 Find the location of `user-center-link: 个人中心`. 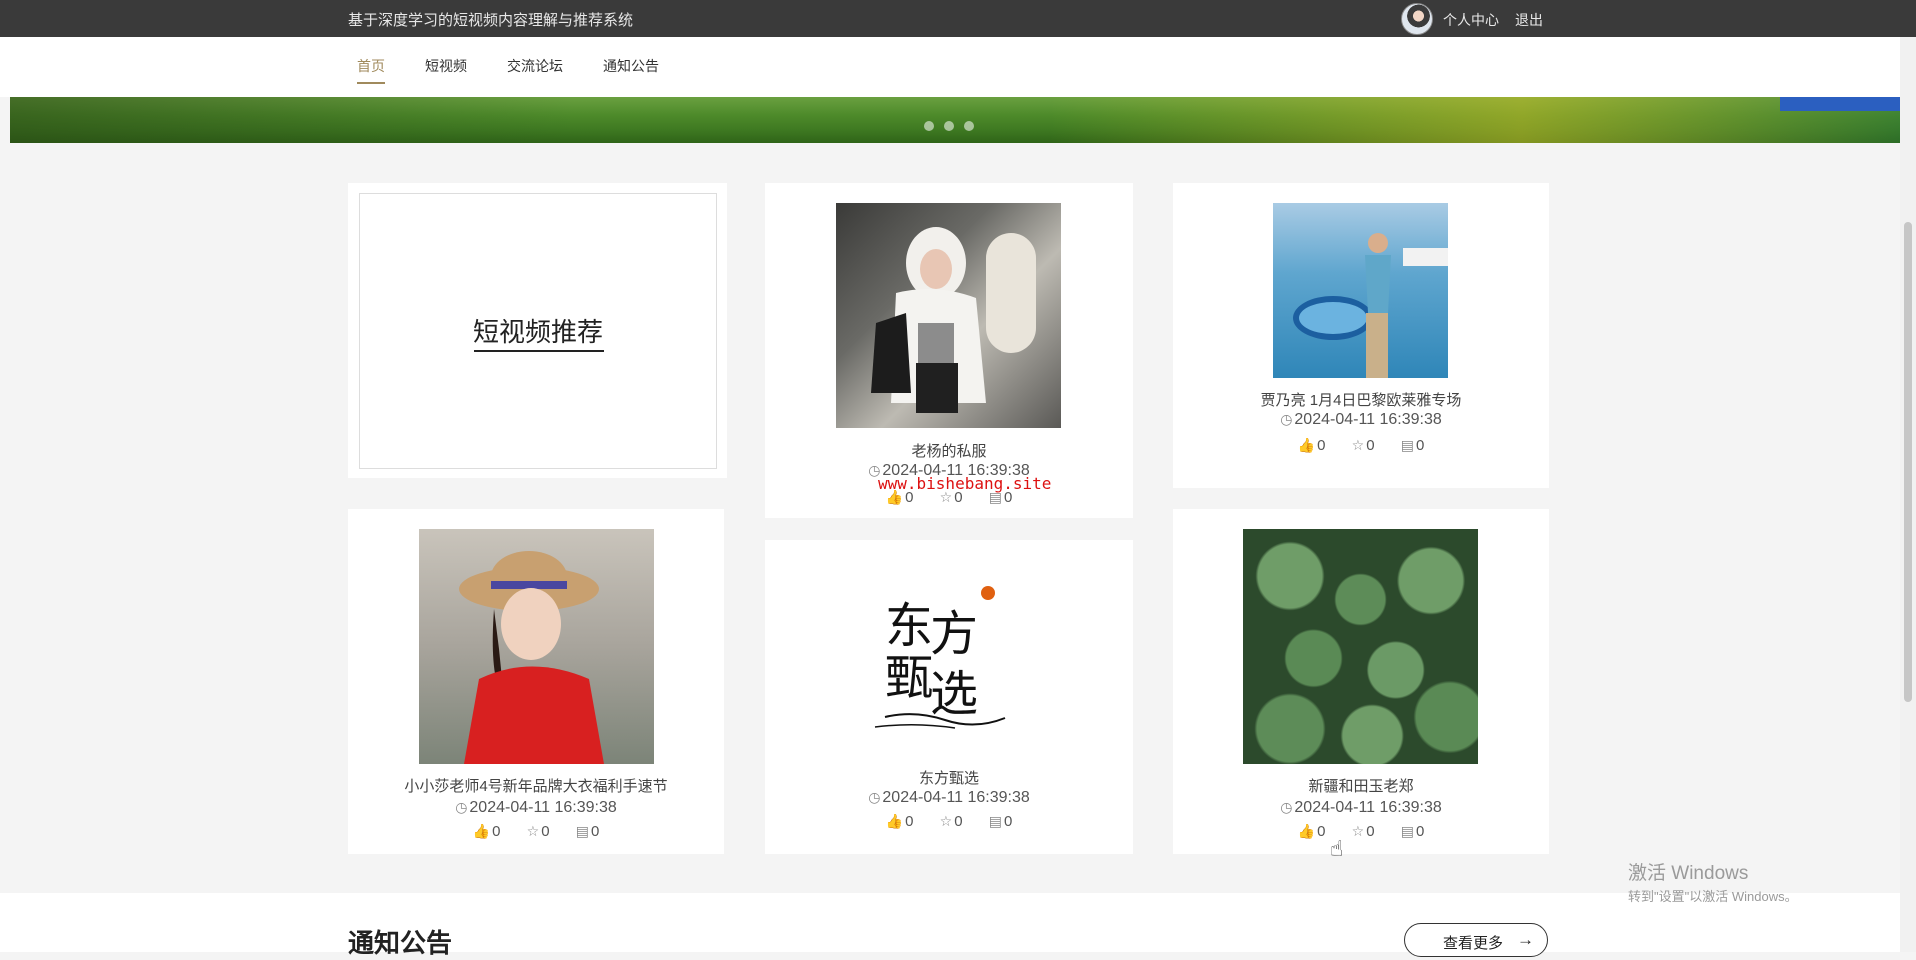

user-center-link: 个人中心 is located at coordinates (1471, 20).